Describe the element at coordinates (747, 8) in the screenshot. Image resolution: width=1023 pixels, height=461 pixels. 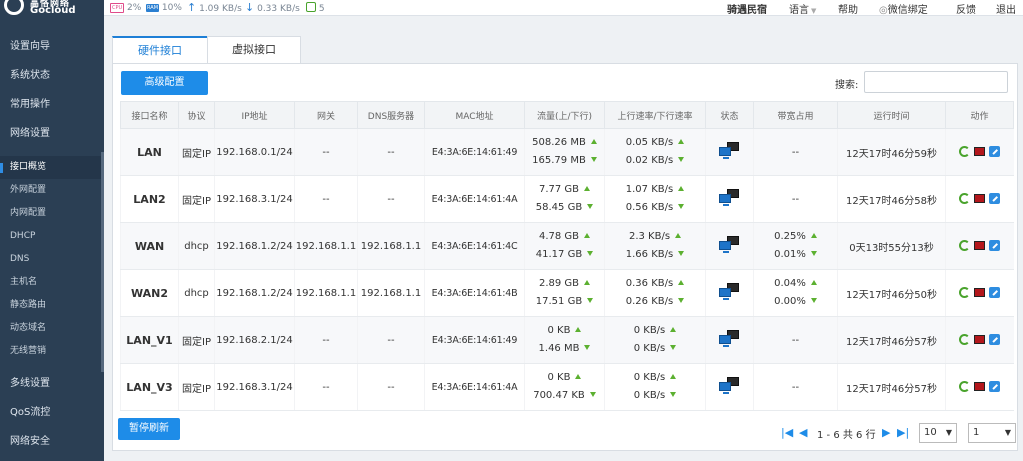
I see `hostel-link: 骑遇民宿` at that location.